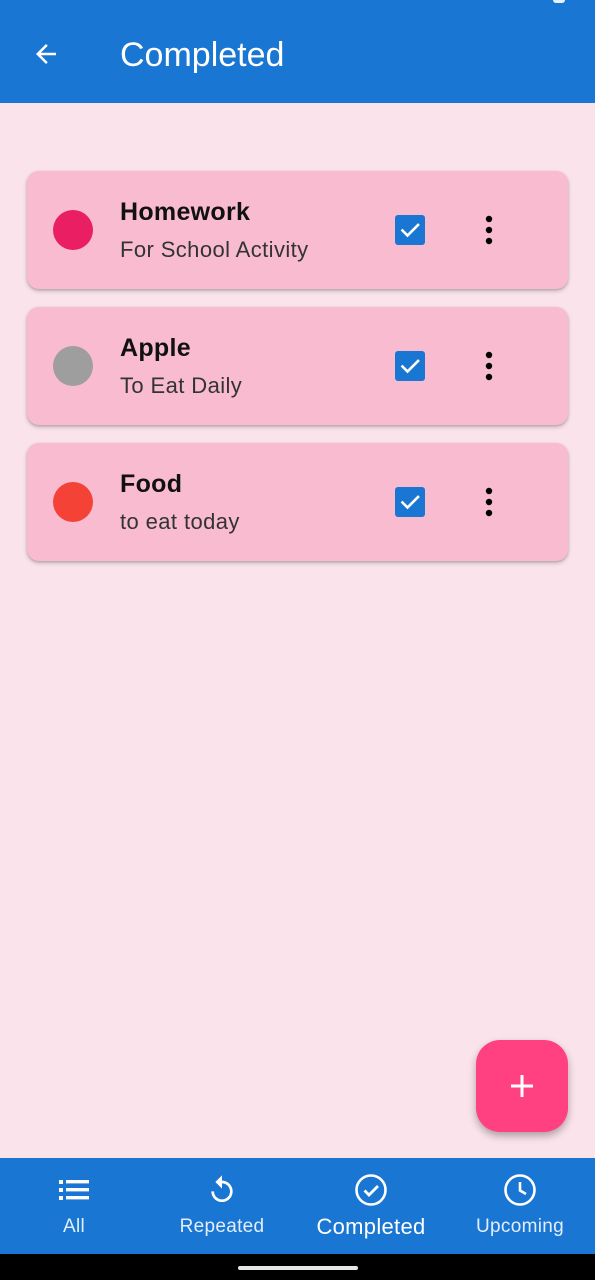 This screenshot has width=595, height=1280. I want to click on system-navigation-bar, so click(297, 1267).